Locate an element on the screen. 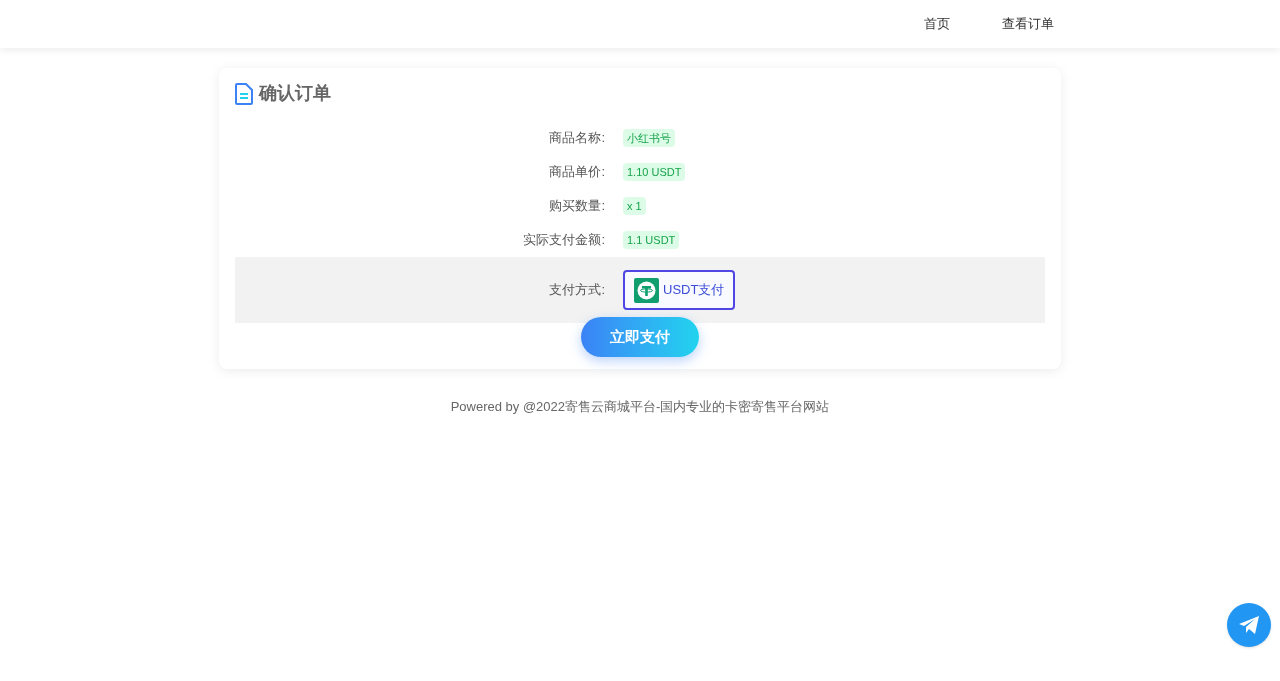  tether-logo-icon is located at coordinates (646, 290).